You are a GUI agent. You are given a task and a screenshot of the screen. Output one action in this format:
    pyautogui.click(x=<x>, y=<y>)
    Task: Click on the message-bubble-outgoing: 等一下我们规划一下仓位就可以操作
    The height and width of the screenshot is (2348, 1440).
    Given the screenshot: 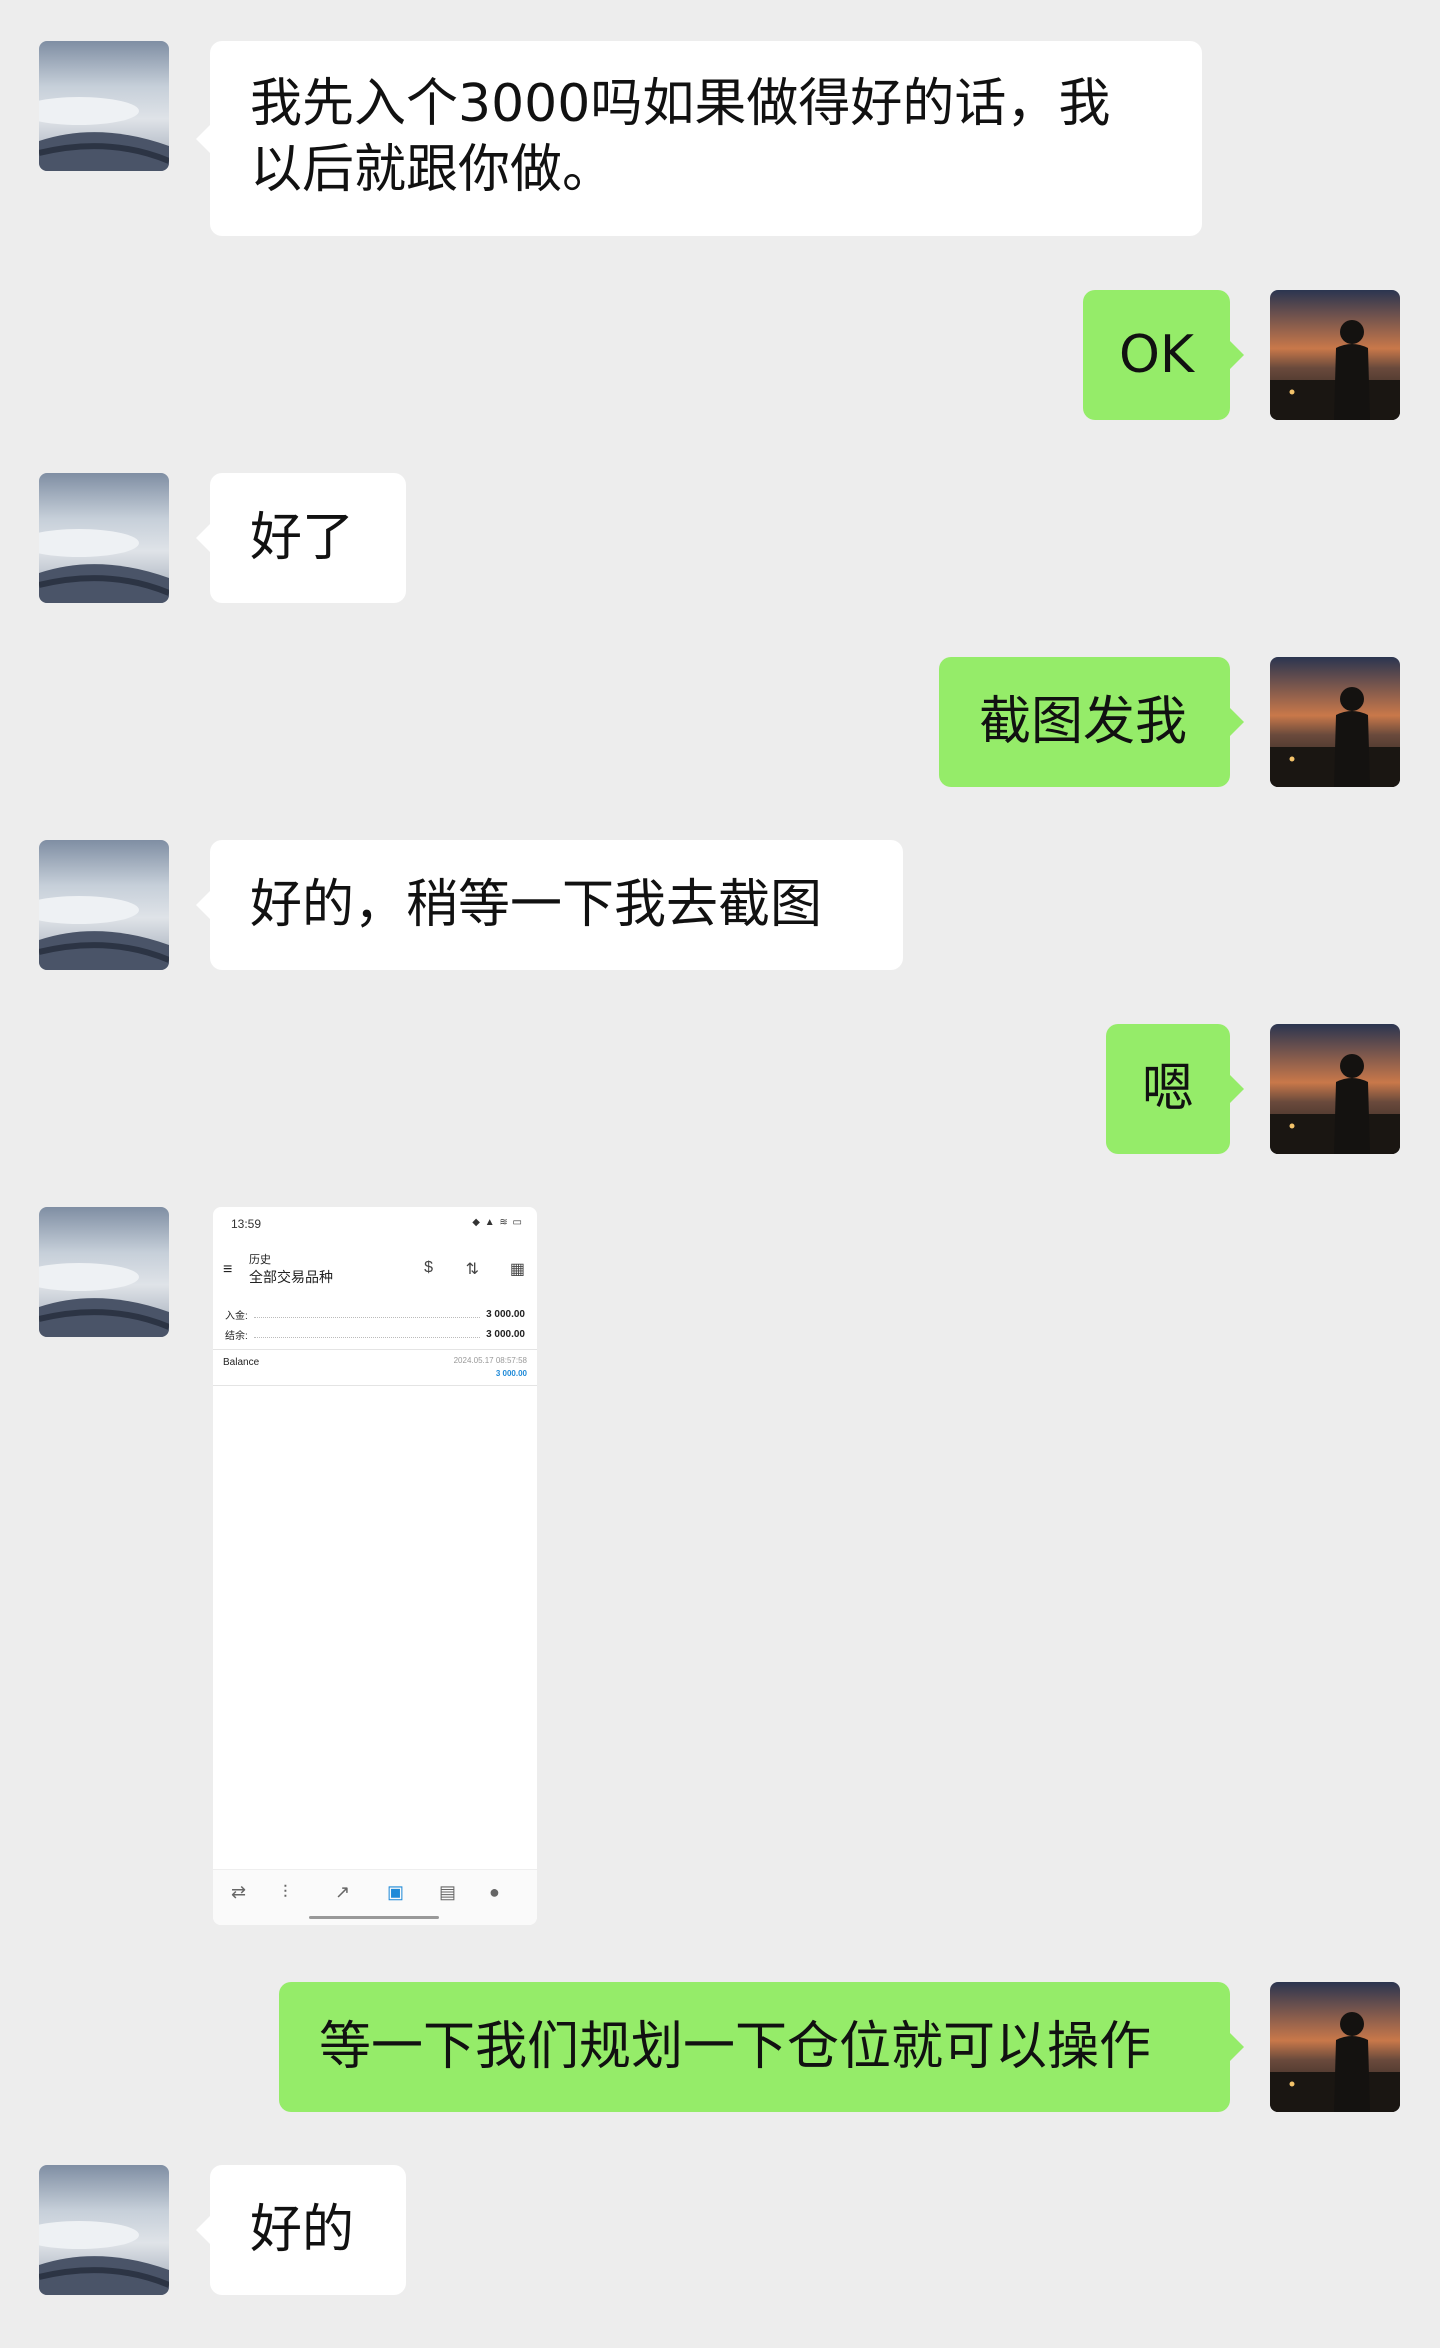 What is the action you would take?
    pyautogui.click(x=761, y=2047)
    